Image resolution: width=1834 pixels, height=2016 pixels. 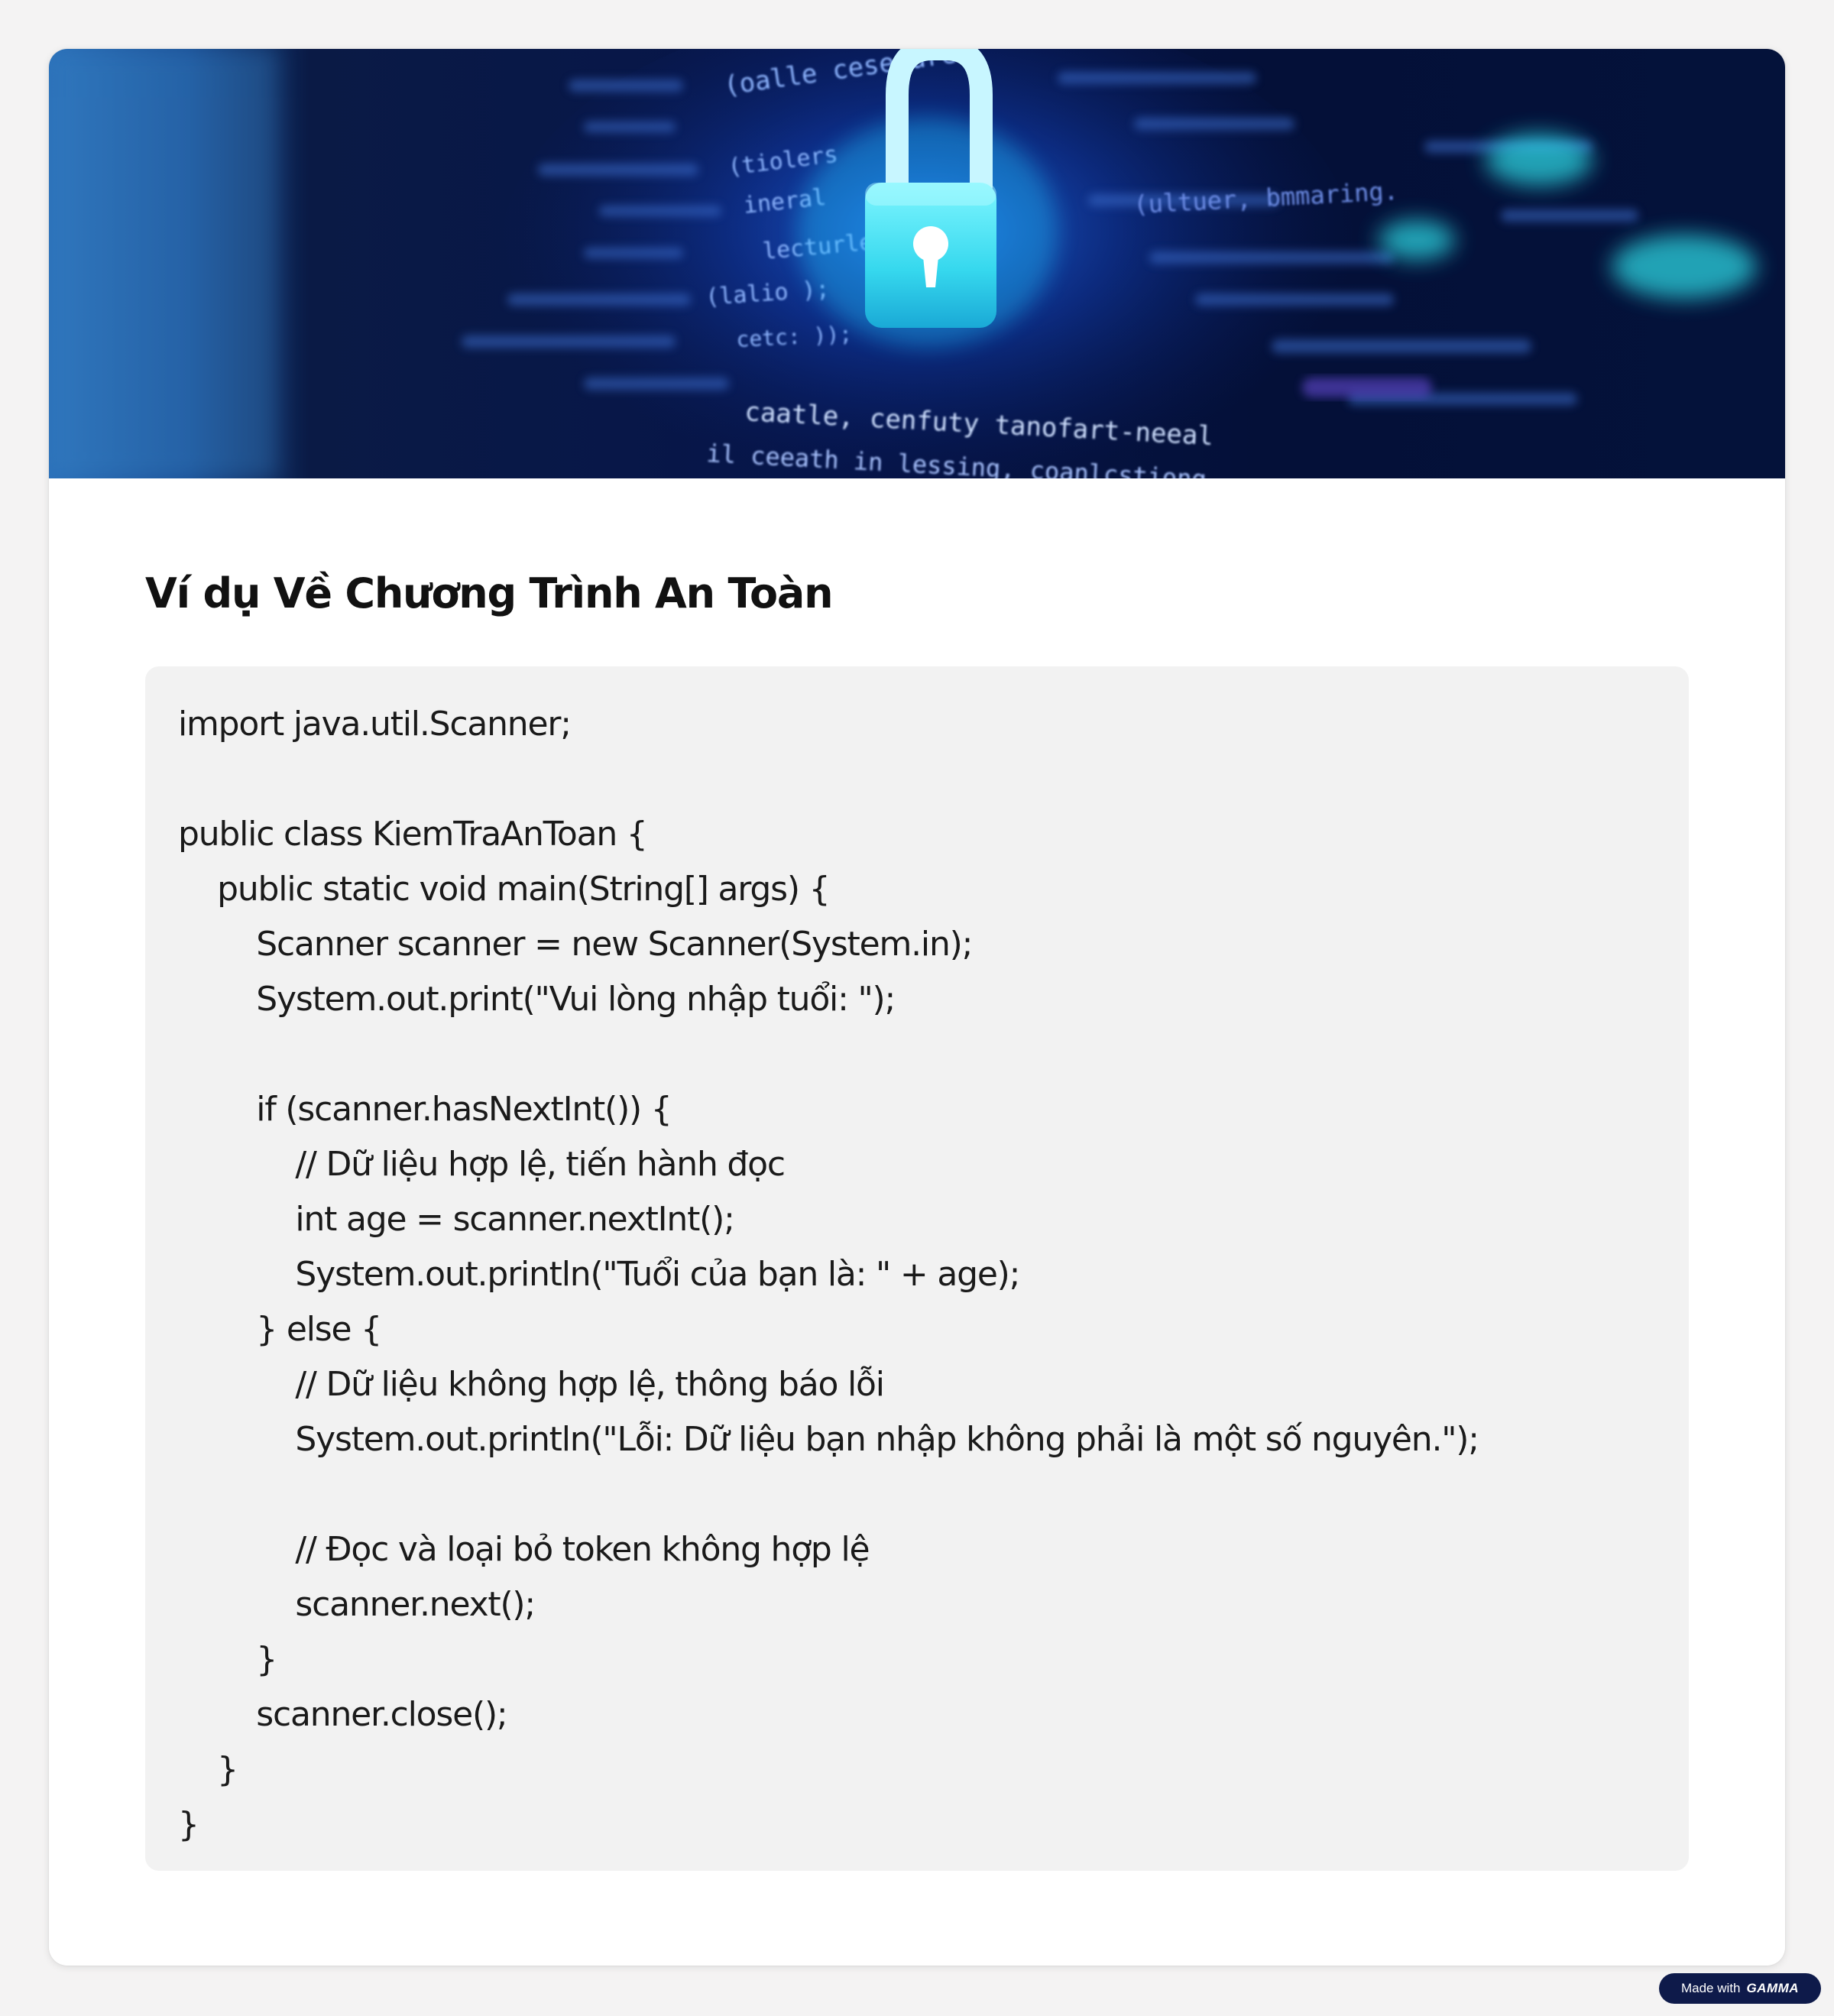 I want to click on code-line: } else {, so click(x=280, y=1329).